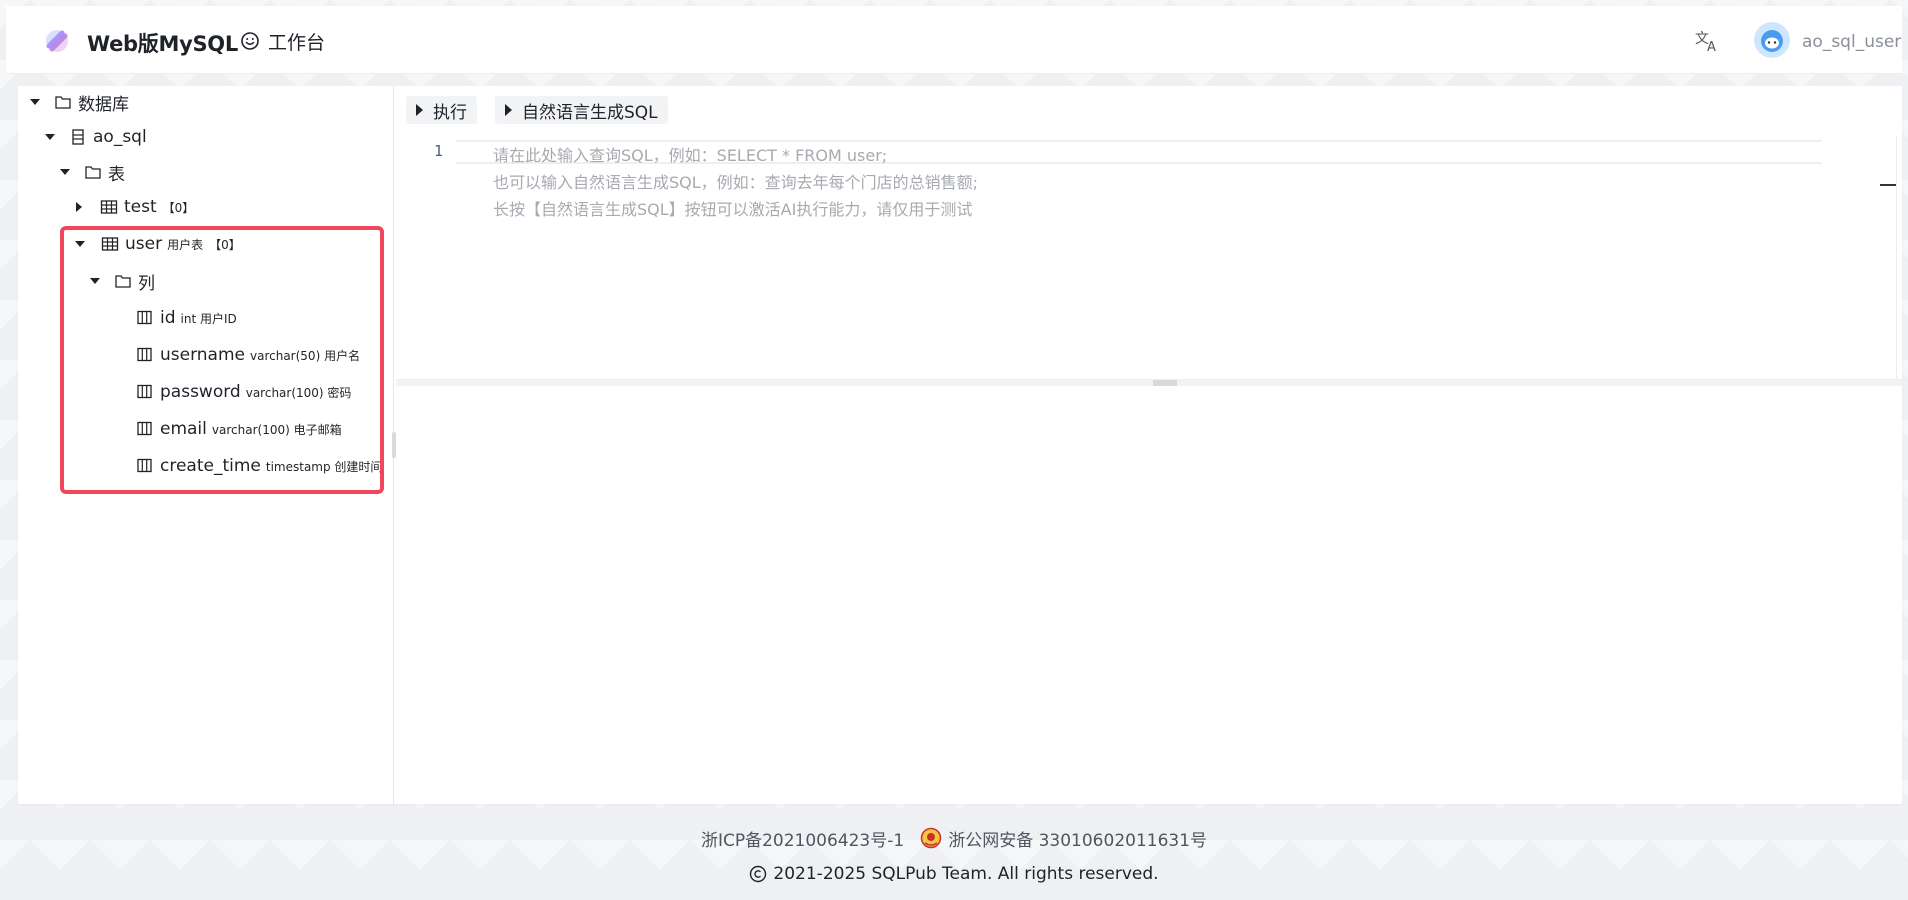  I want to click on icp-link: 浙ICP备2021006423号-1, so click(802, 838).